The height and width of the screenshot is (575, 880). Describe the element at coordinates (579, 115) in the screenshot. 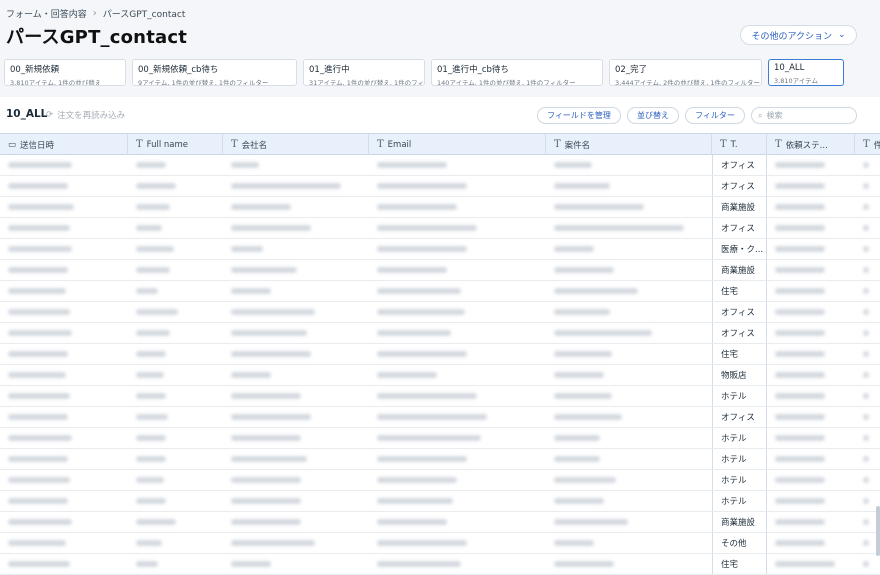

I see `manage-fields-button: フィールドを管理` at that location.